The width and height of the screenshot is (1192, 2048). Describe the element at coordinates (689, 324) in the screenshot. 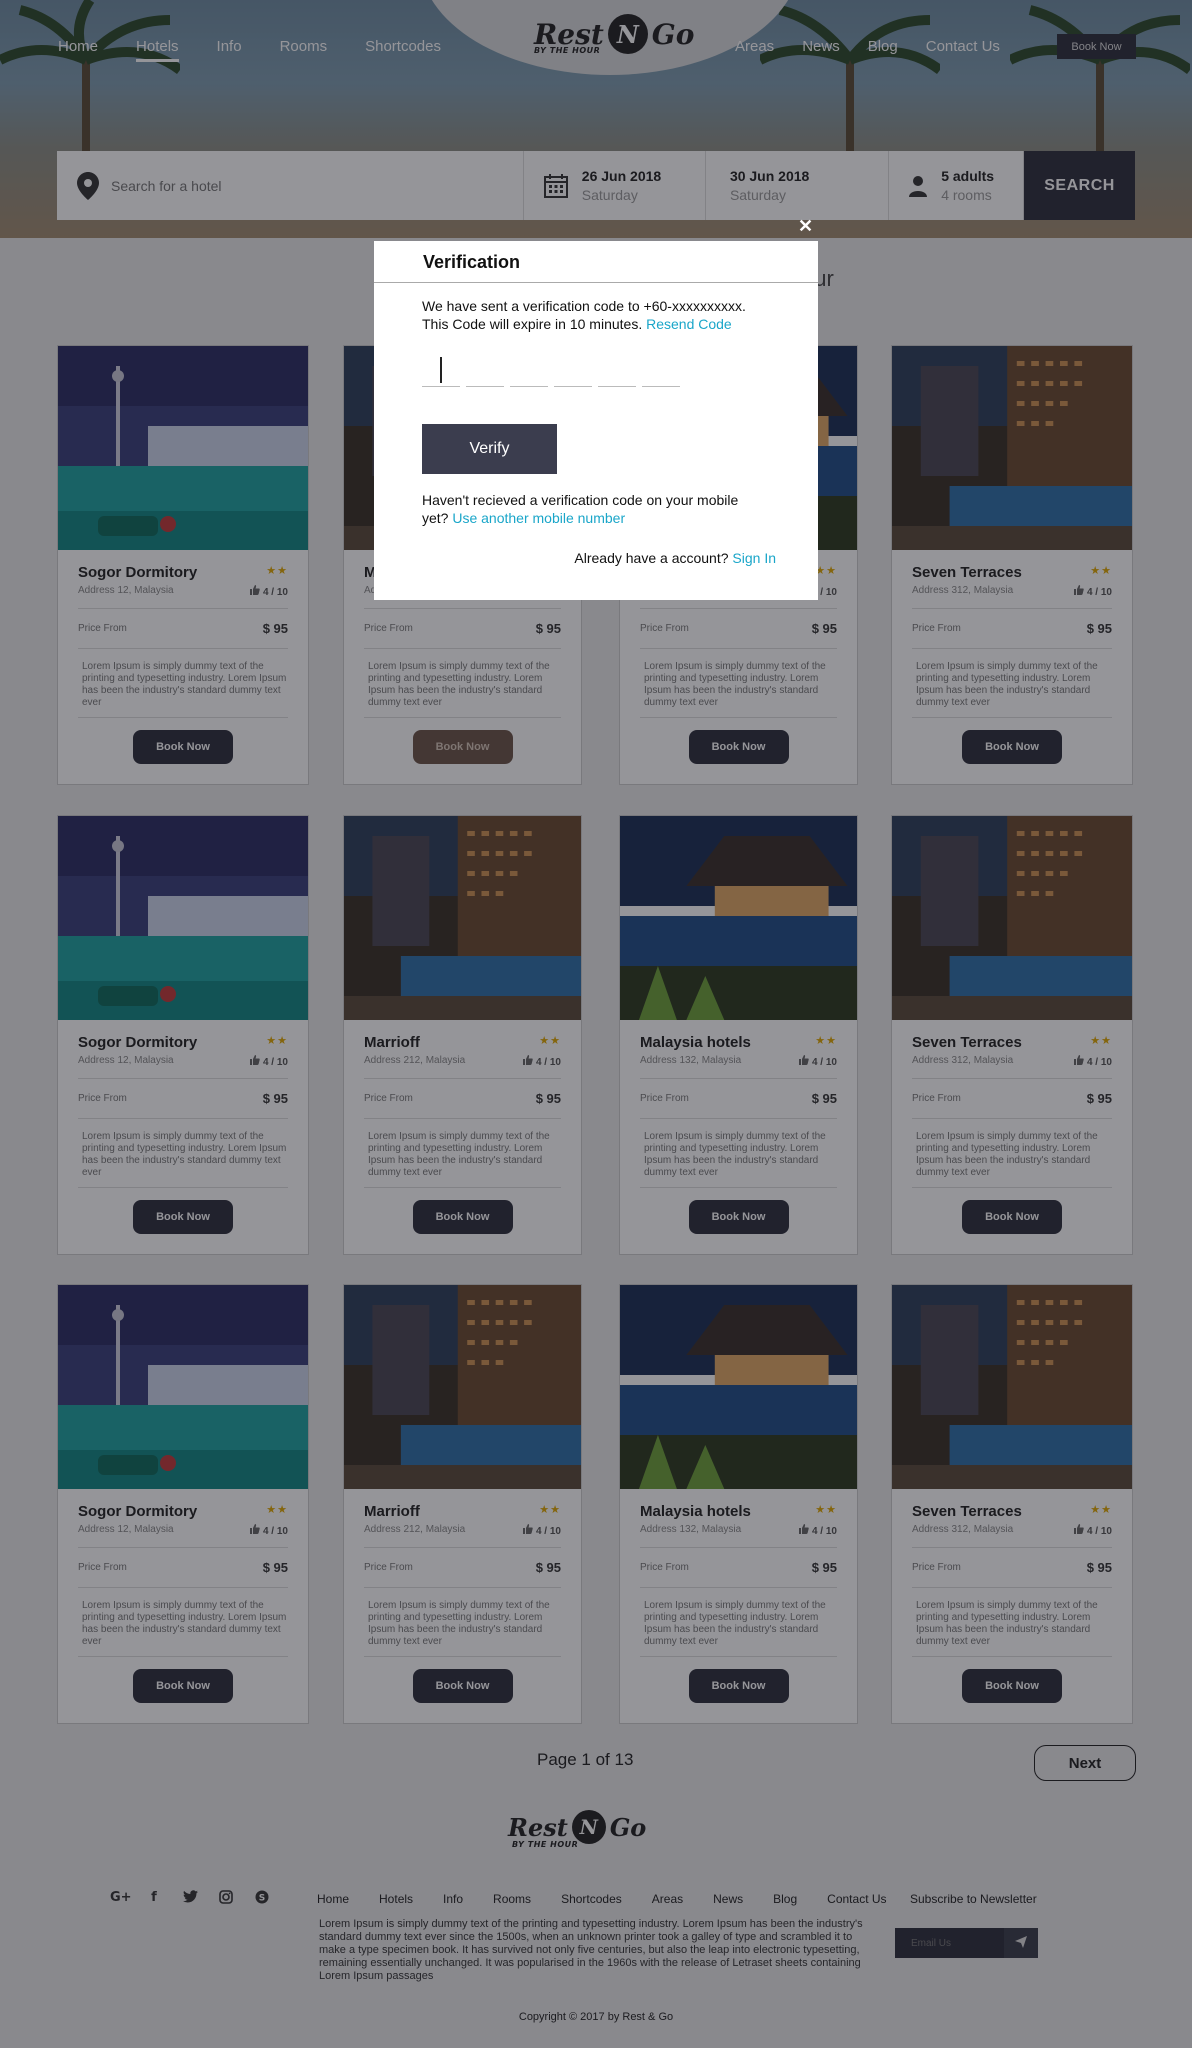

I see `resend-code-link: Resend Code` at that location.